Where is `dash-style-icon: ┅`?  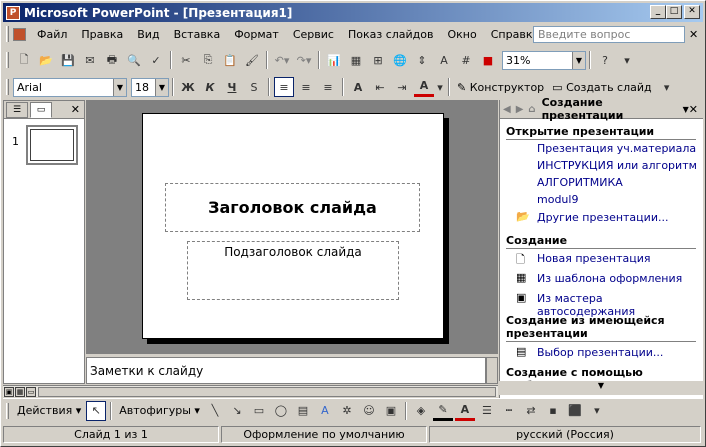
dash-style-icon: ┅ is located at coordinates (509, 411).